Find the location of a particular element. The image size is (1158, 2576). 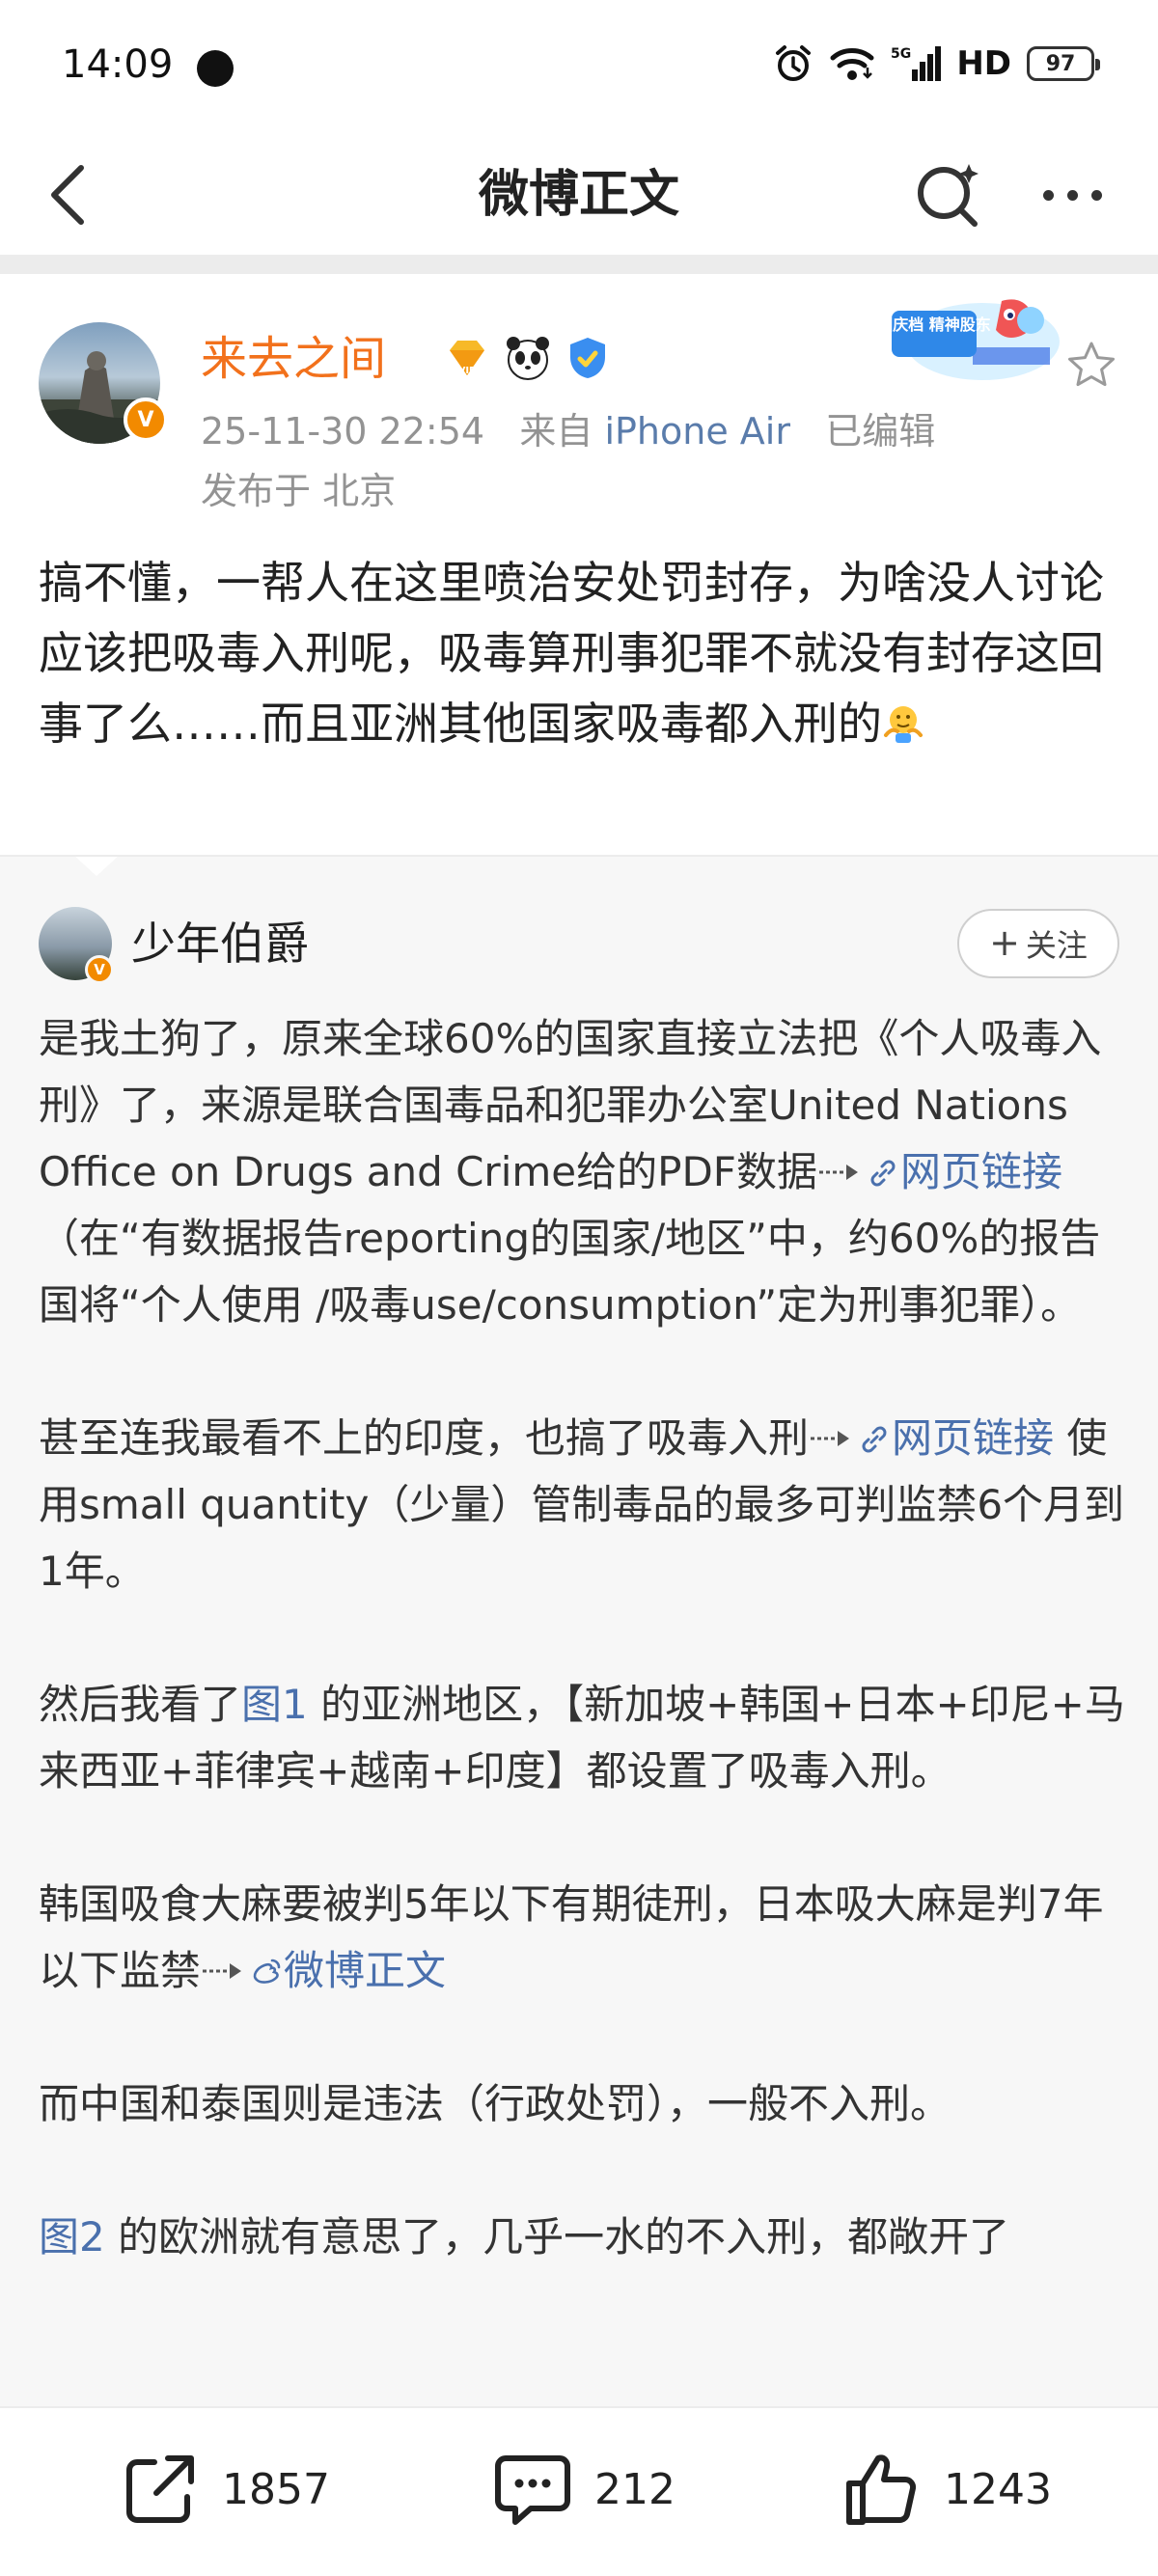

post-author-name: 来去之间 is located at coordinates (293, 359).